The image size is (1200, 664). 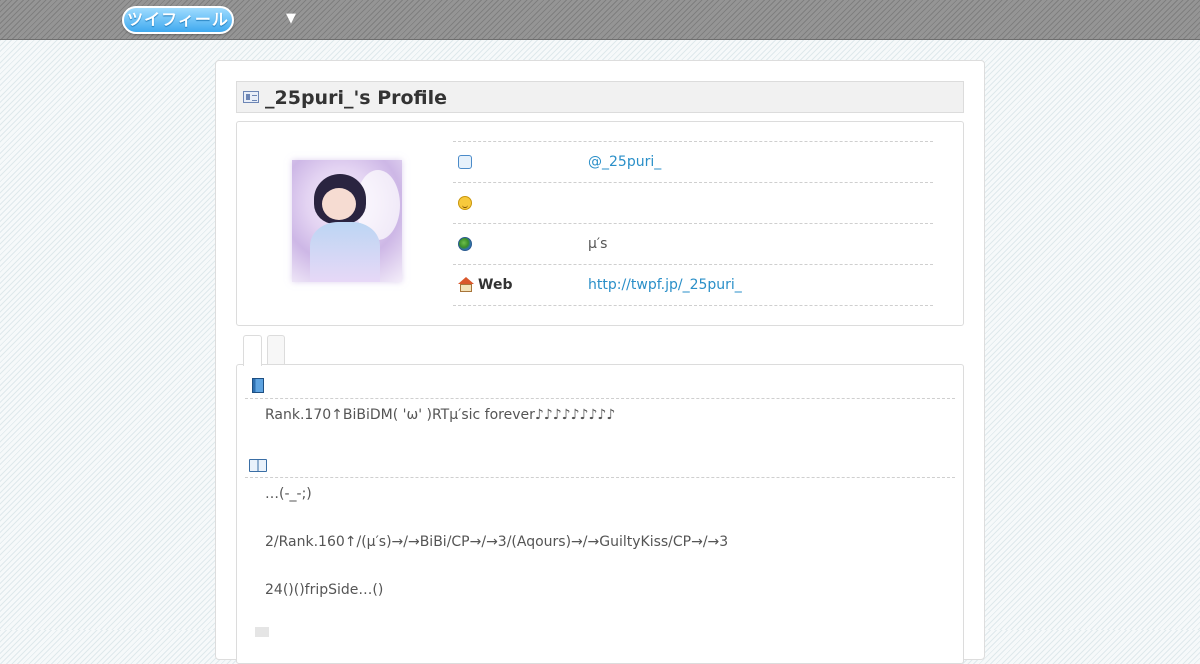 I want to click on bio-section-header, so click(x=600, y=386).